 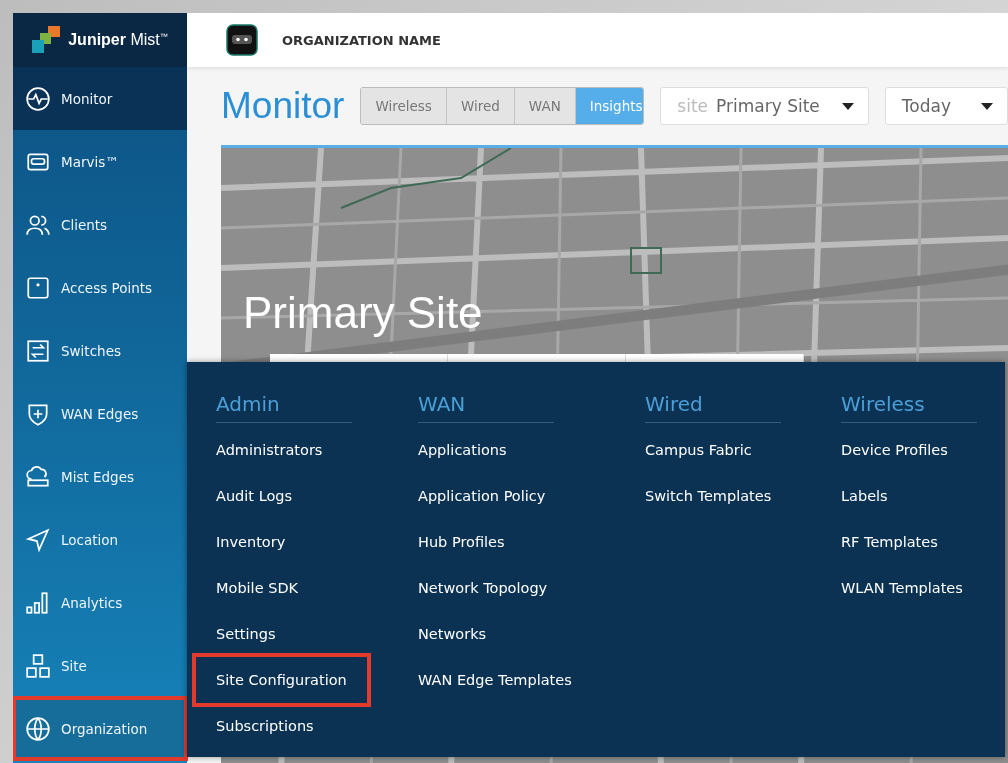 What do you see at coordinates (38, 728) in the screenshot?
I see `globe-icon` at bounding box center [38, 728].